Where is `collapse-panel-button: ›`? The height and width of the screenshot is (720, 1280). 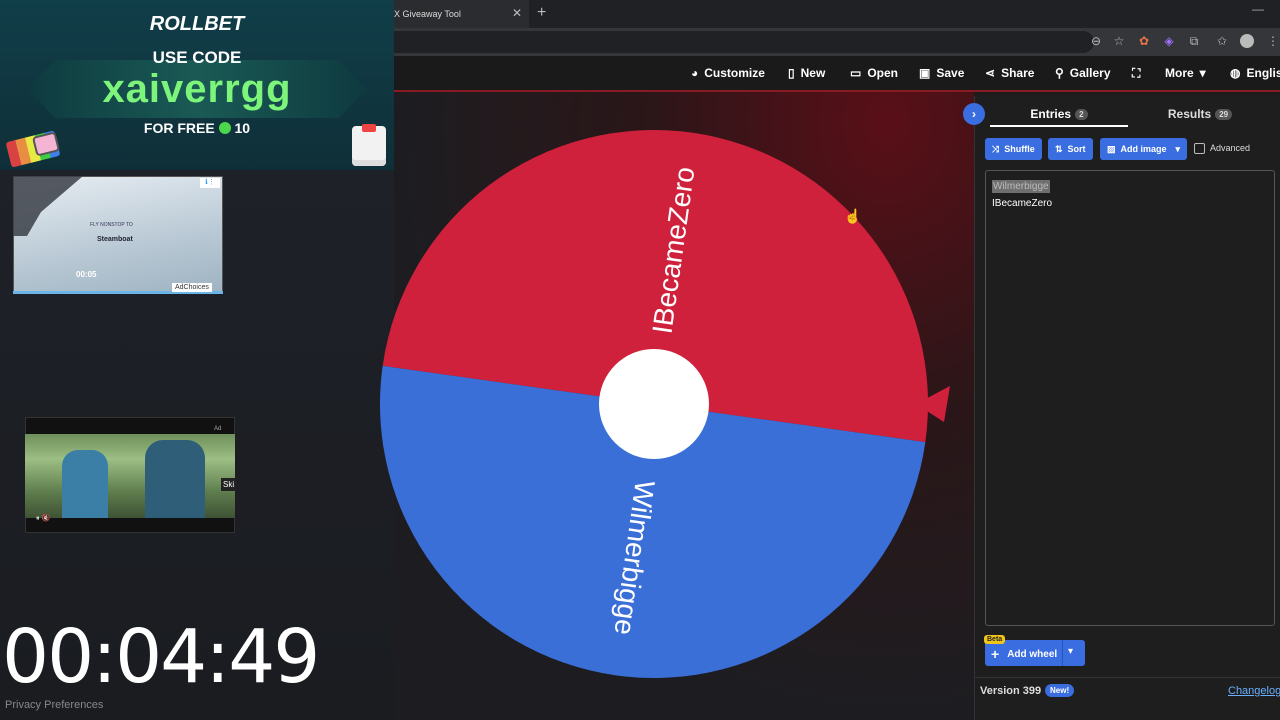
collapse-panel-button: › is located at coordinates (974, 114).